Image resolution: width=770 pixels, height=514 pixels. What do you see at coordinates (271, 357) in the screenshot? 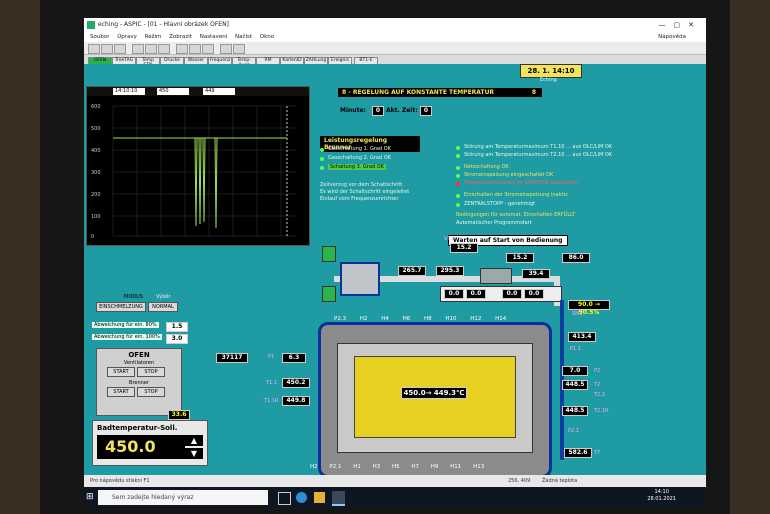
I see `label-p1: P1` at bounding box center [271, 357].